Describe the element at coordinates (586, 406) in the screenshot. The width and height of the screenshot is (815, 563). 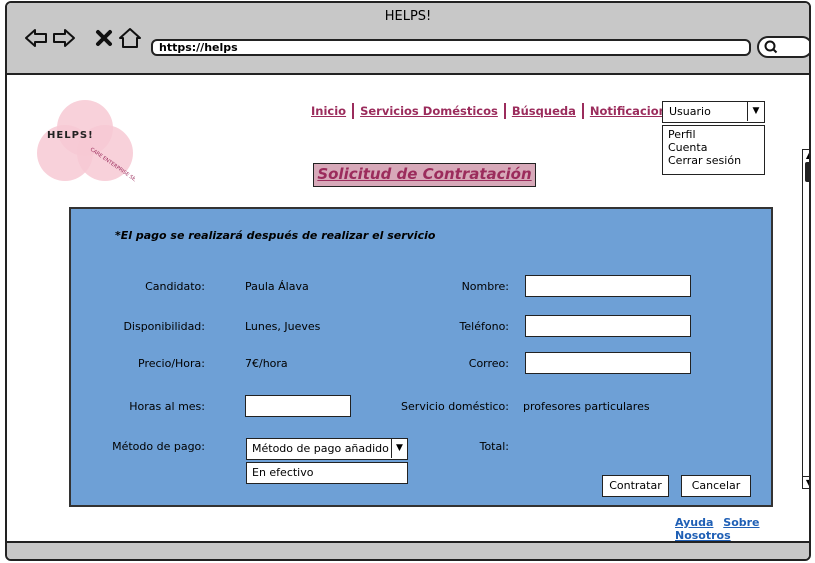
I see `service-value: profesores particulares` at that location.